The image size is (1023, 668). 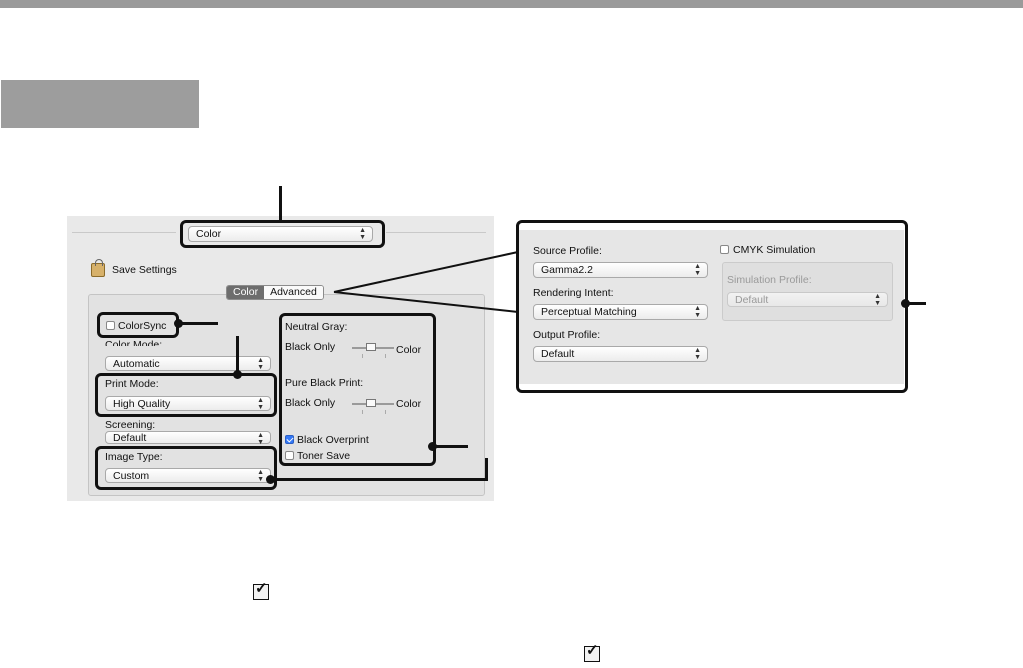 I want to click on zoom-line-bottom, so click(x=426, y=302).